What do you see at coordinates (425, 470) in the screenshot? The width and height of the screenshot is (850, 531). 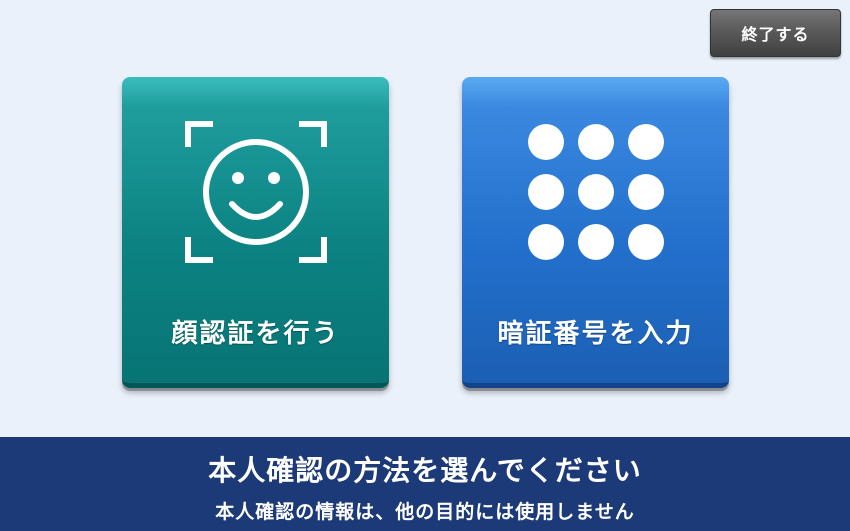 I see `instruction-text: 本人確認の方法を選んでください` at bounding box center [425, 470].